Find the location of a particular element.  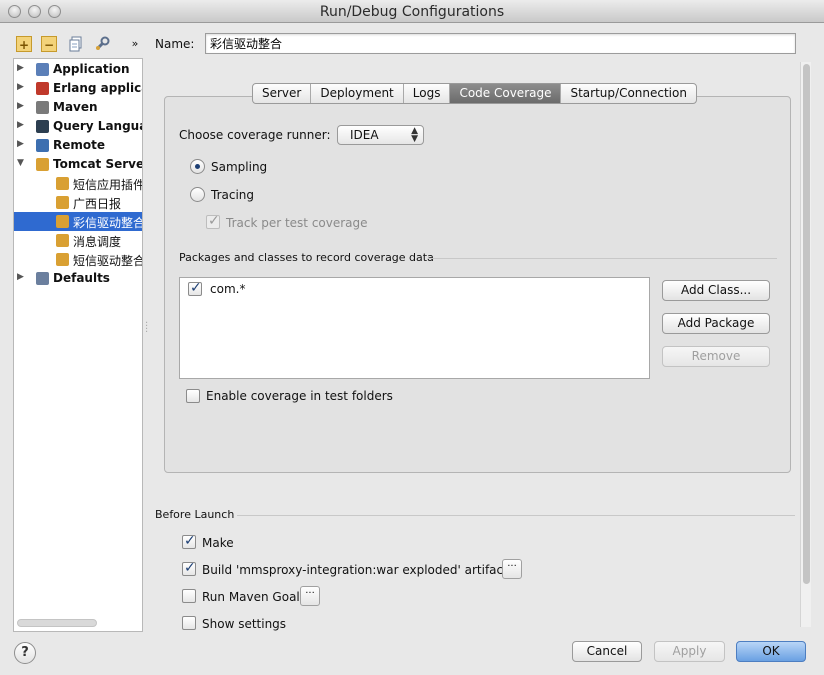

tree-item: 短信驱动整合 is located at coordinates (78, 259).